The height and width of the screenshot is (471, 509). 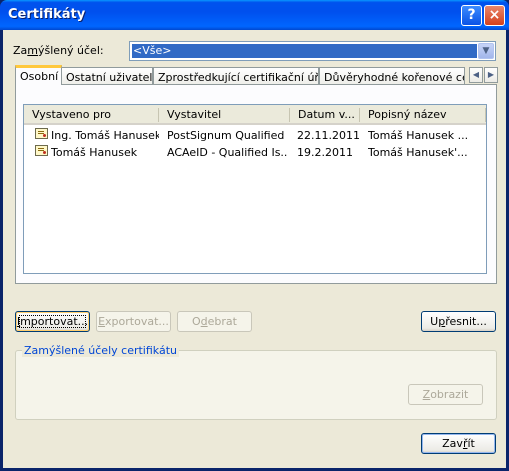 What do you see at coordinates (445, 394) in the screenshot?
I see `view-button: Zobrazit` at bounding box center [445, 394].